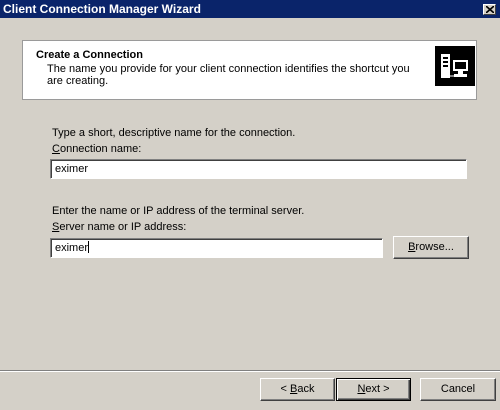  What do you see at coordinates (89, 247) in the screenshot?
I see `text-caret` at bounding box center [89, 247].